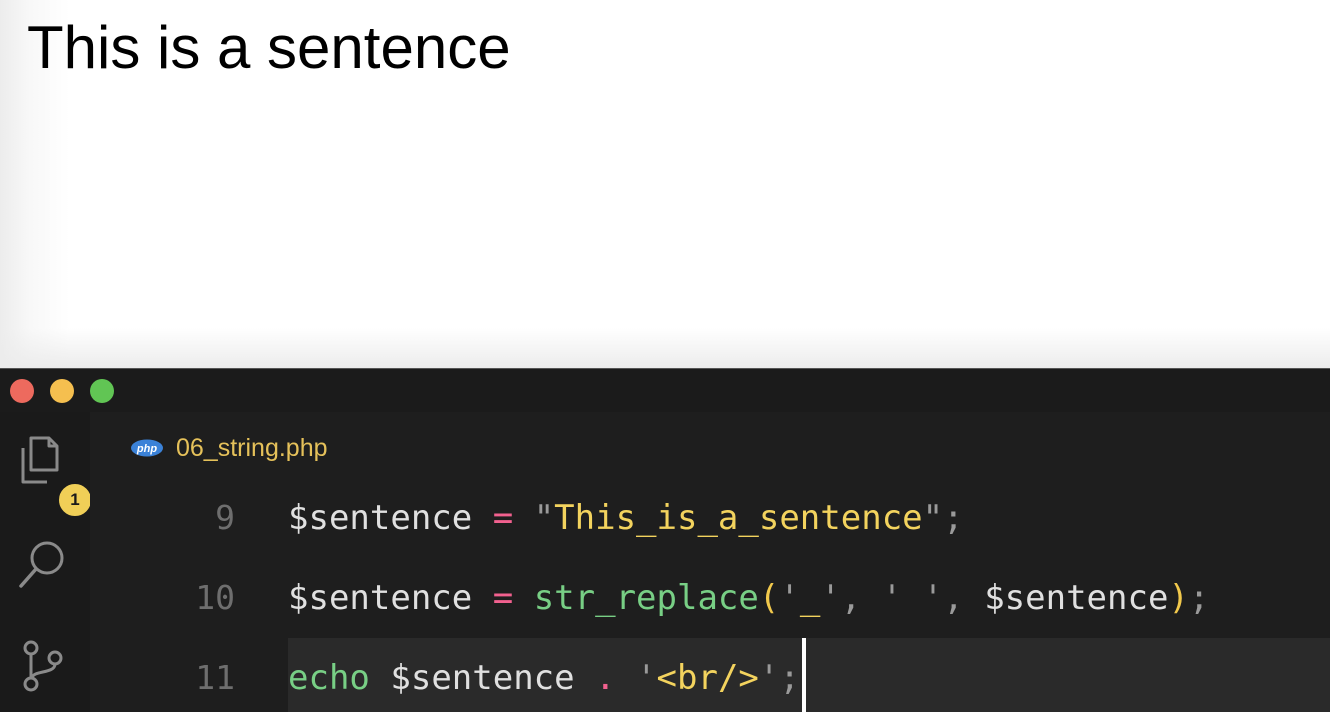 This screenshot has width=1330, height=712. What do you see at coordinates (646, 598) in the screenshot?
I see `code-token: str_replace` at bounding box center [646, 598].